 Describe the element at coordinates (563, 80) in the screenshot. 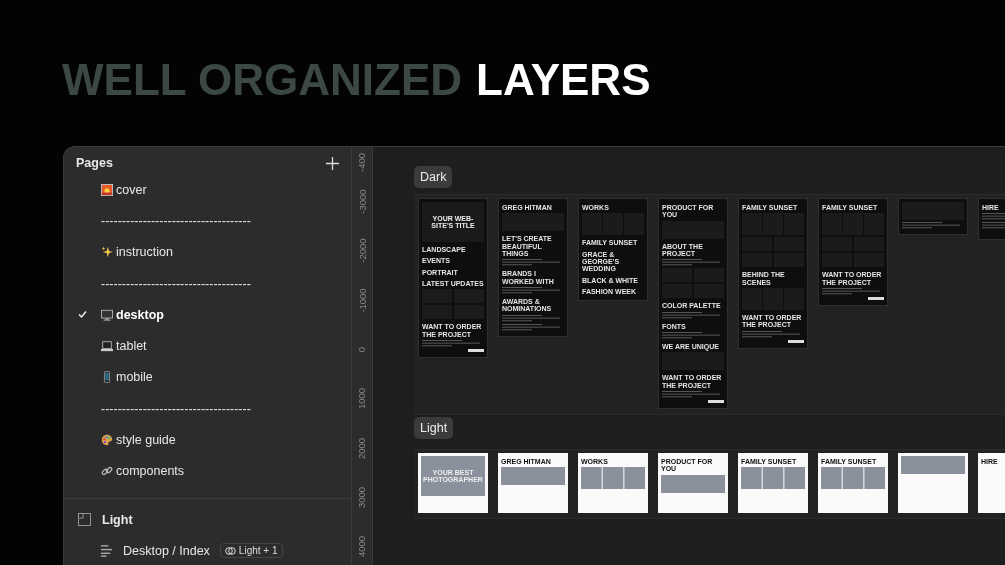

I see `headline-text: LAYERS` at that location.